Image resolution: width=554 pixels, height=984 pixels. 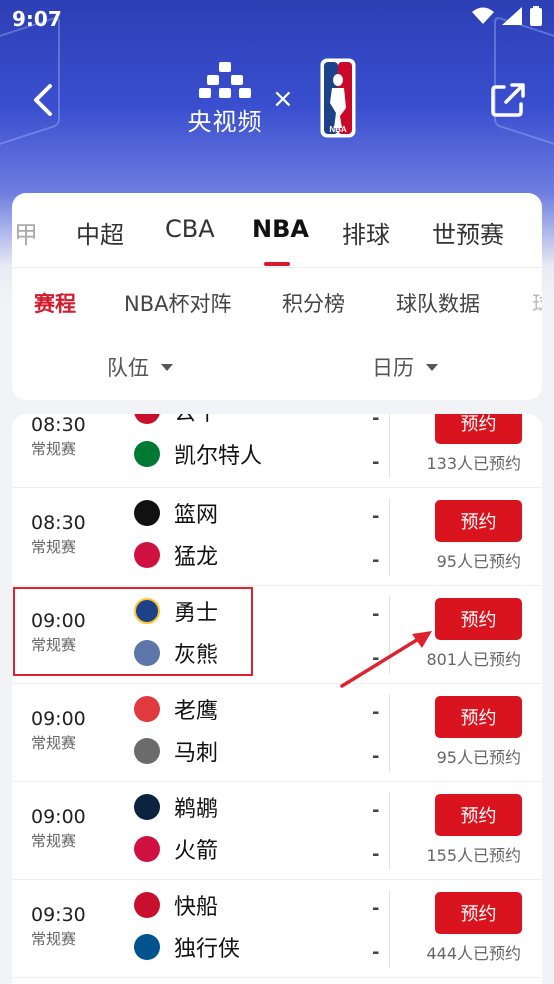 I want to click on highlight-annotation-box, so click(x=133, y=631).